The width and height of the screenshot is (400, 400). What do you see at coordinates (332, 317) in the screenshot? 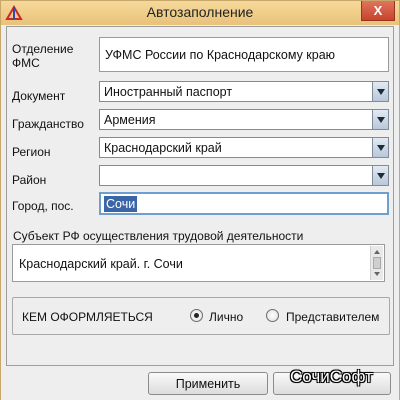
I see `radio-representative-label: Представителем` at bounding box center [332, 317].